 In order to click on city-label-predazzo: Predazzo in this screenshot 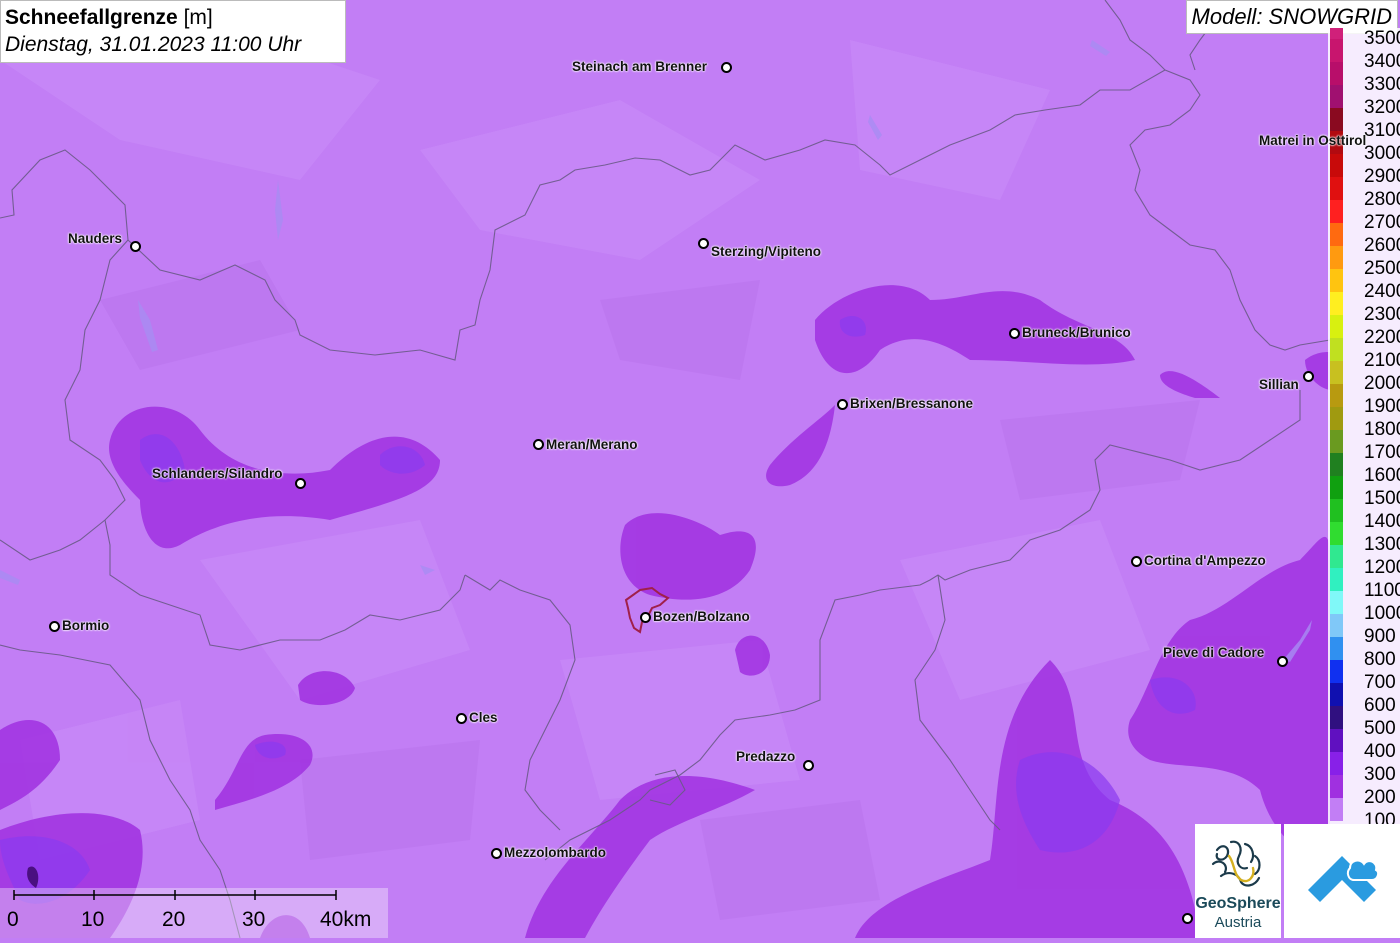, I will do `click(765, 756)`.